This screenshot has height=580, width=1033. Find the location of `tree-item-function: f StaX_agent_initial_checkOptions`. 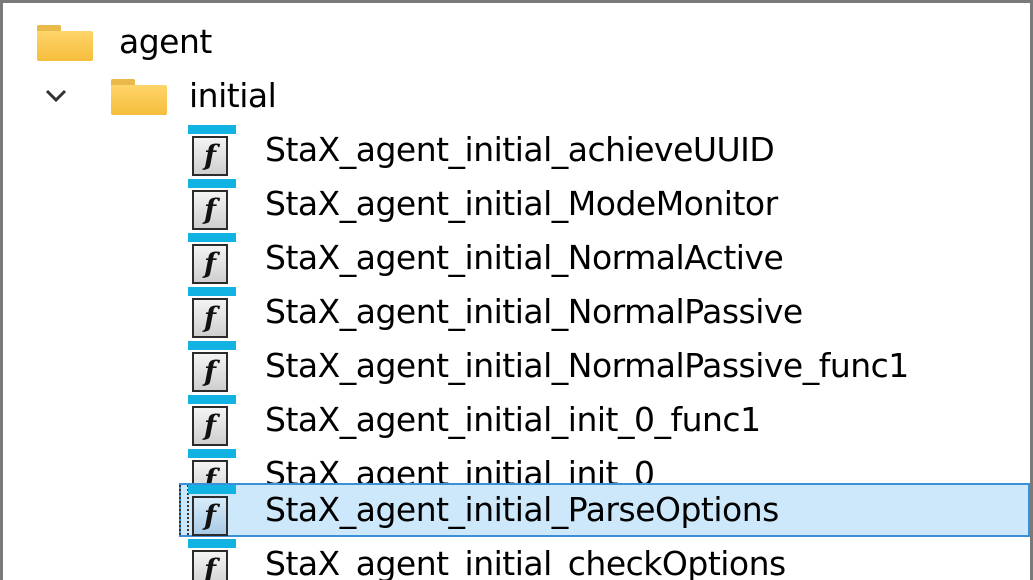

tree-item-function: f StaX_agent_initial_checkOptions is located at coordinates (516, 558).